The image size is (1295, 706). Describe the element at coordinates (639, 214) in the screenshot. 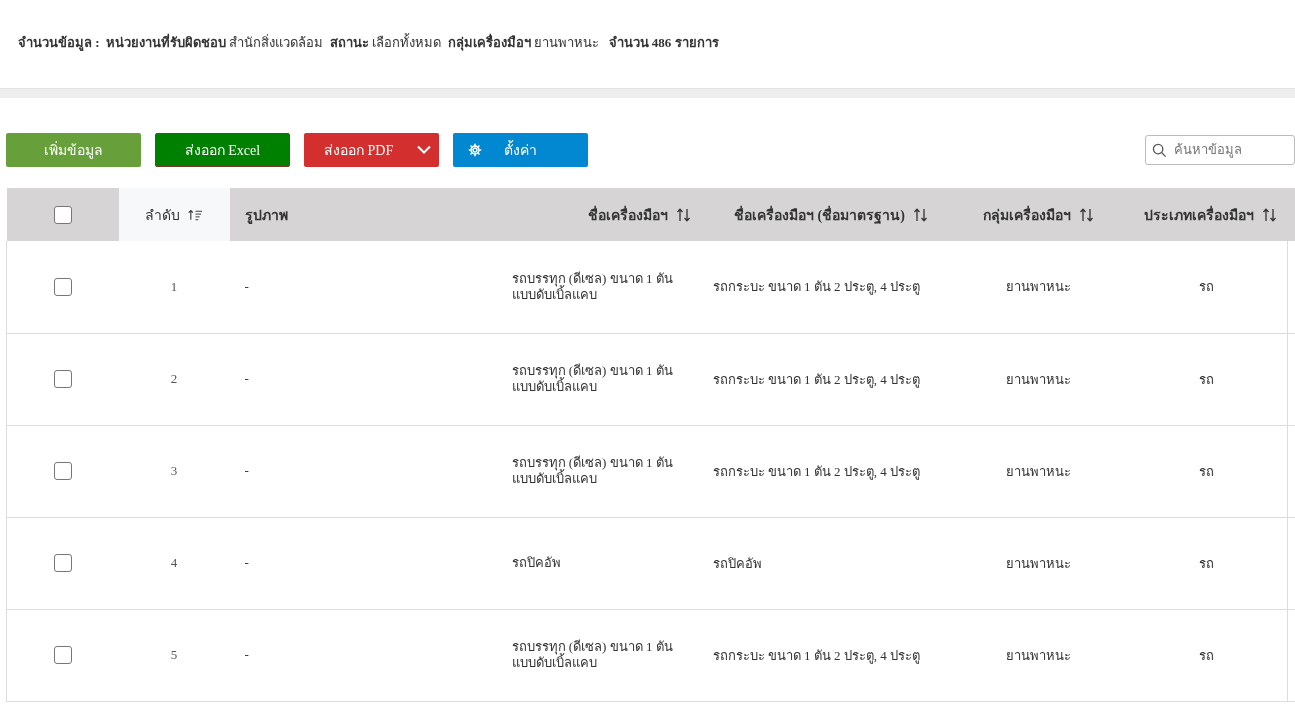

I see `sortable-column-header: ชื่อเครื่องมือฯ` at that location.